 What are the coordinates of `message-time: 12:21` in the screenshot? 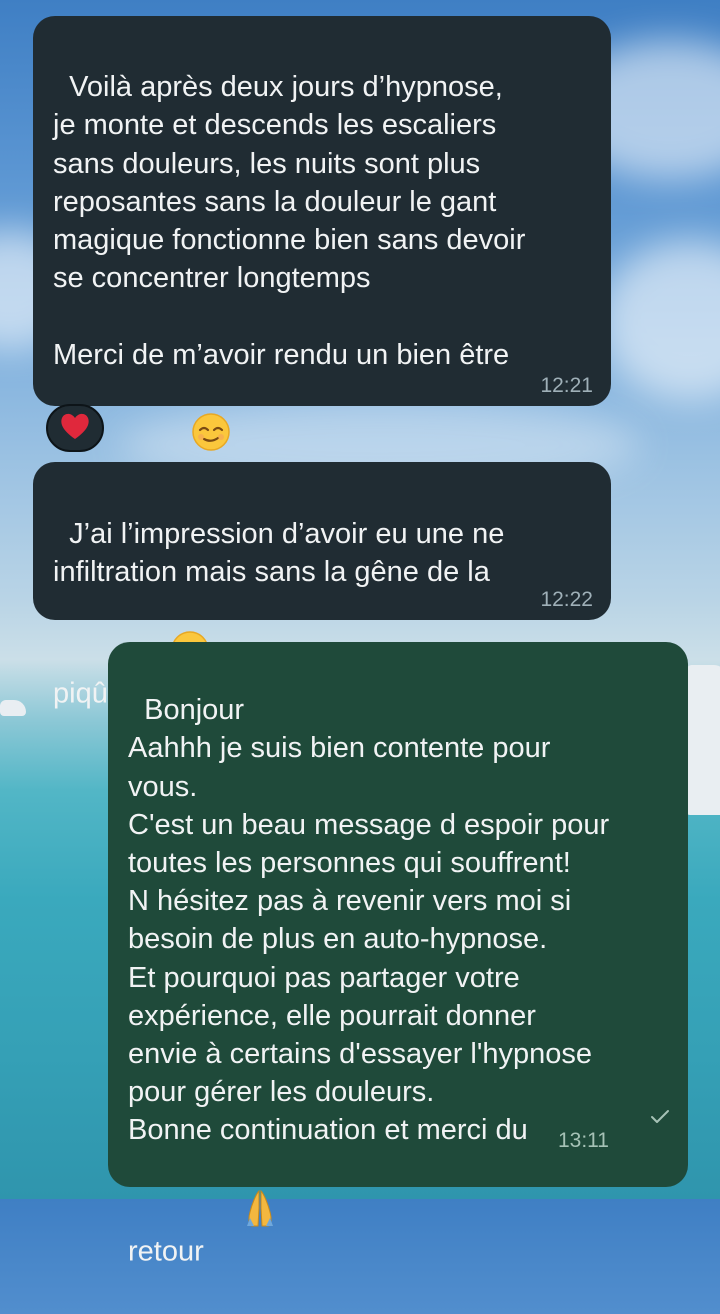 It's located at (566, 385).